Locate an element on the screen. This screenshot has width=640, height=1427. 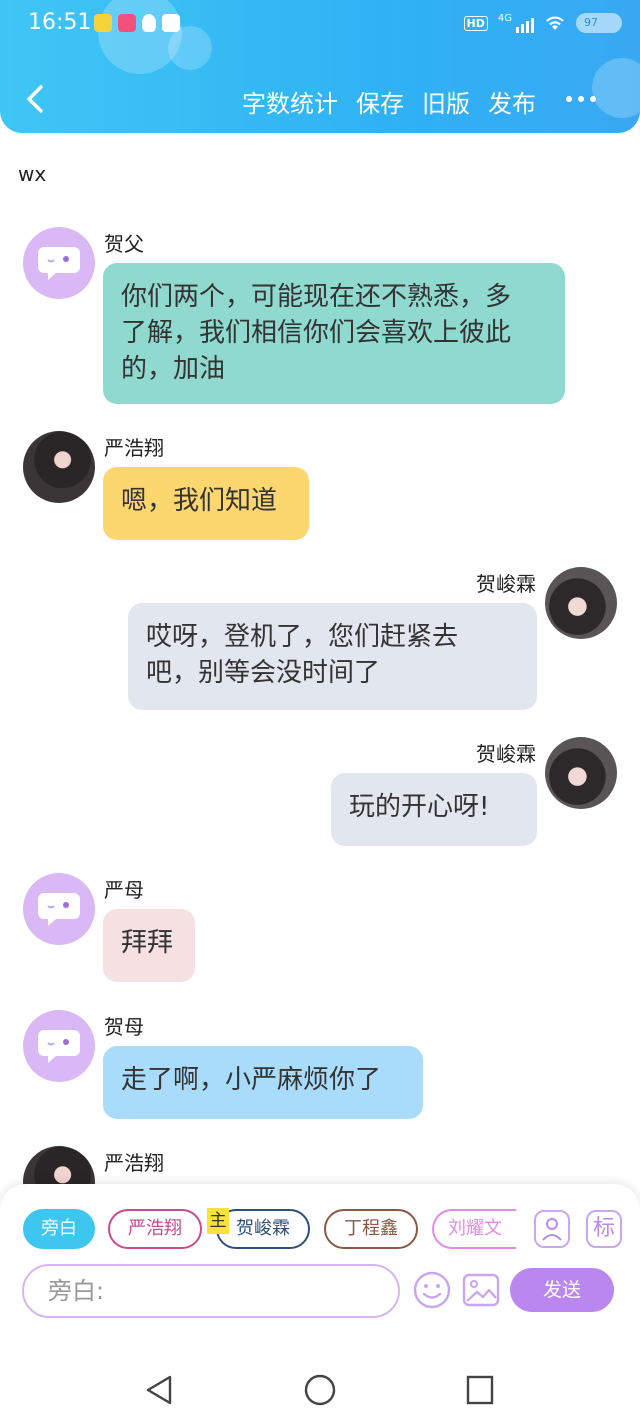
emoji-icon is located at coordinates (432, 1290).